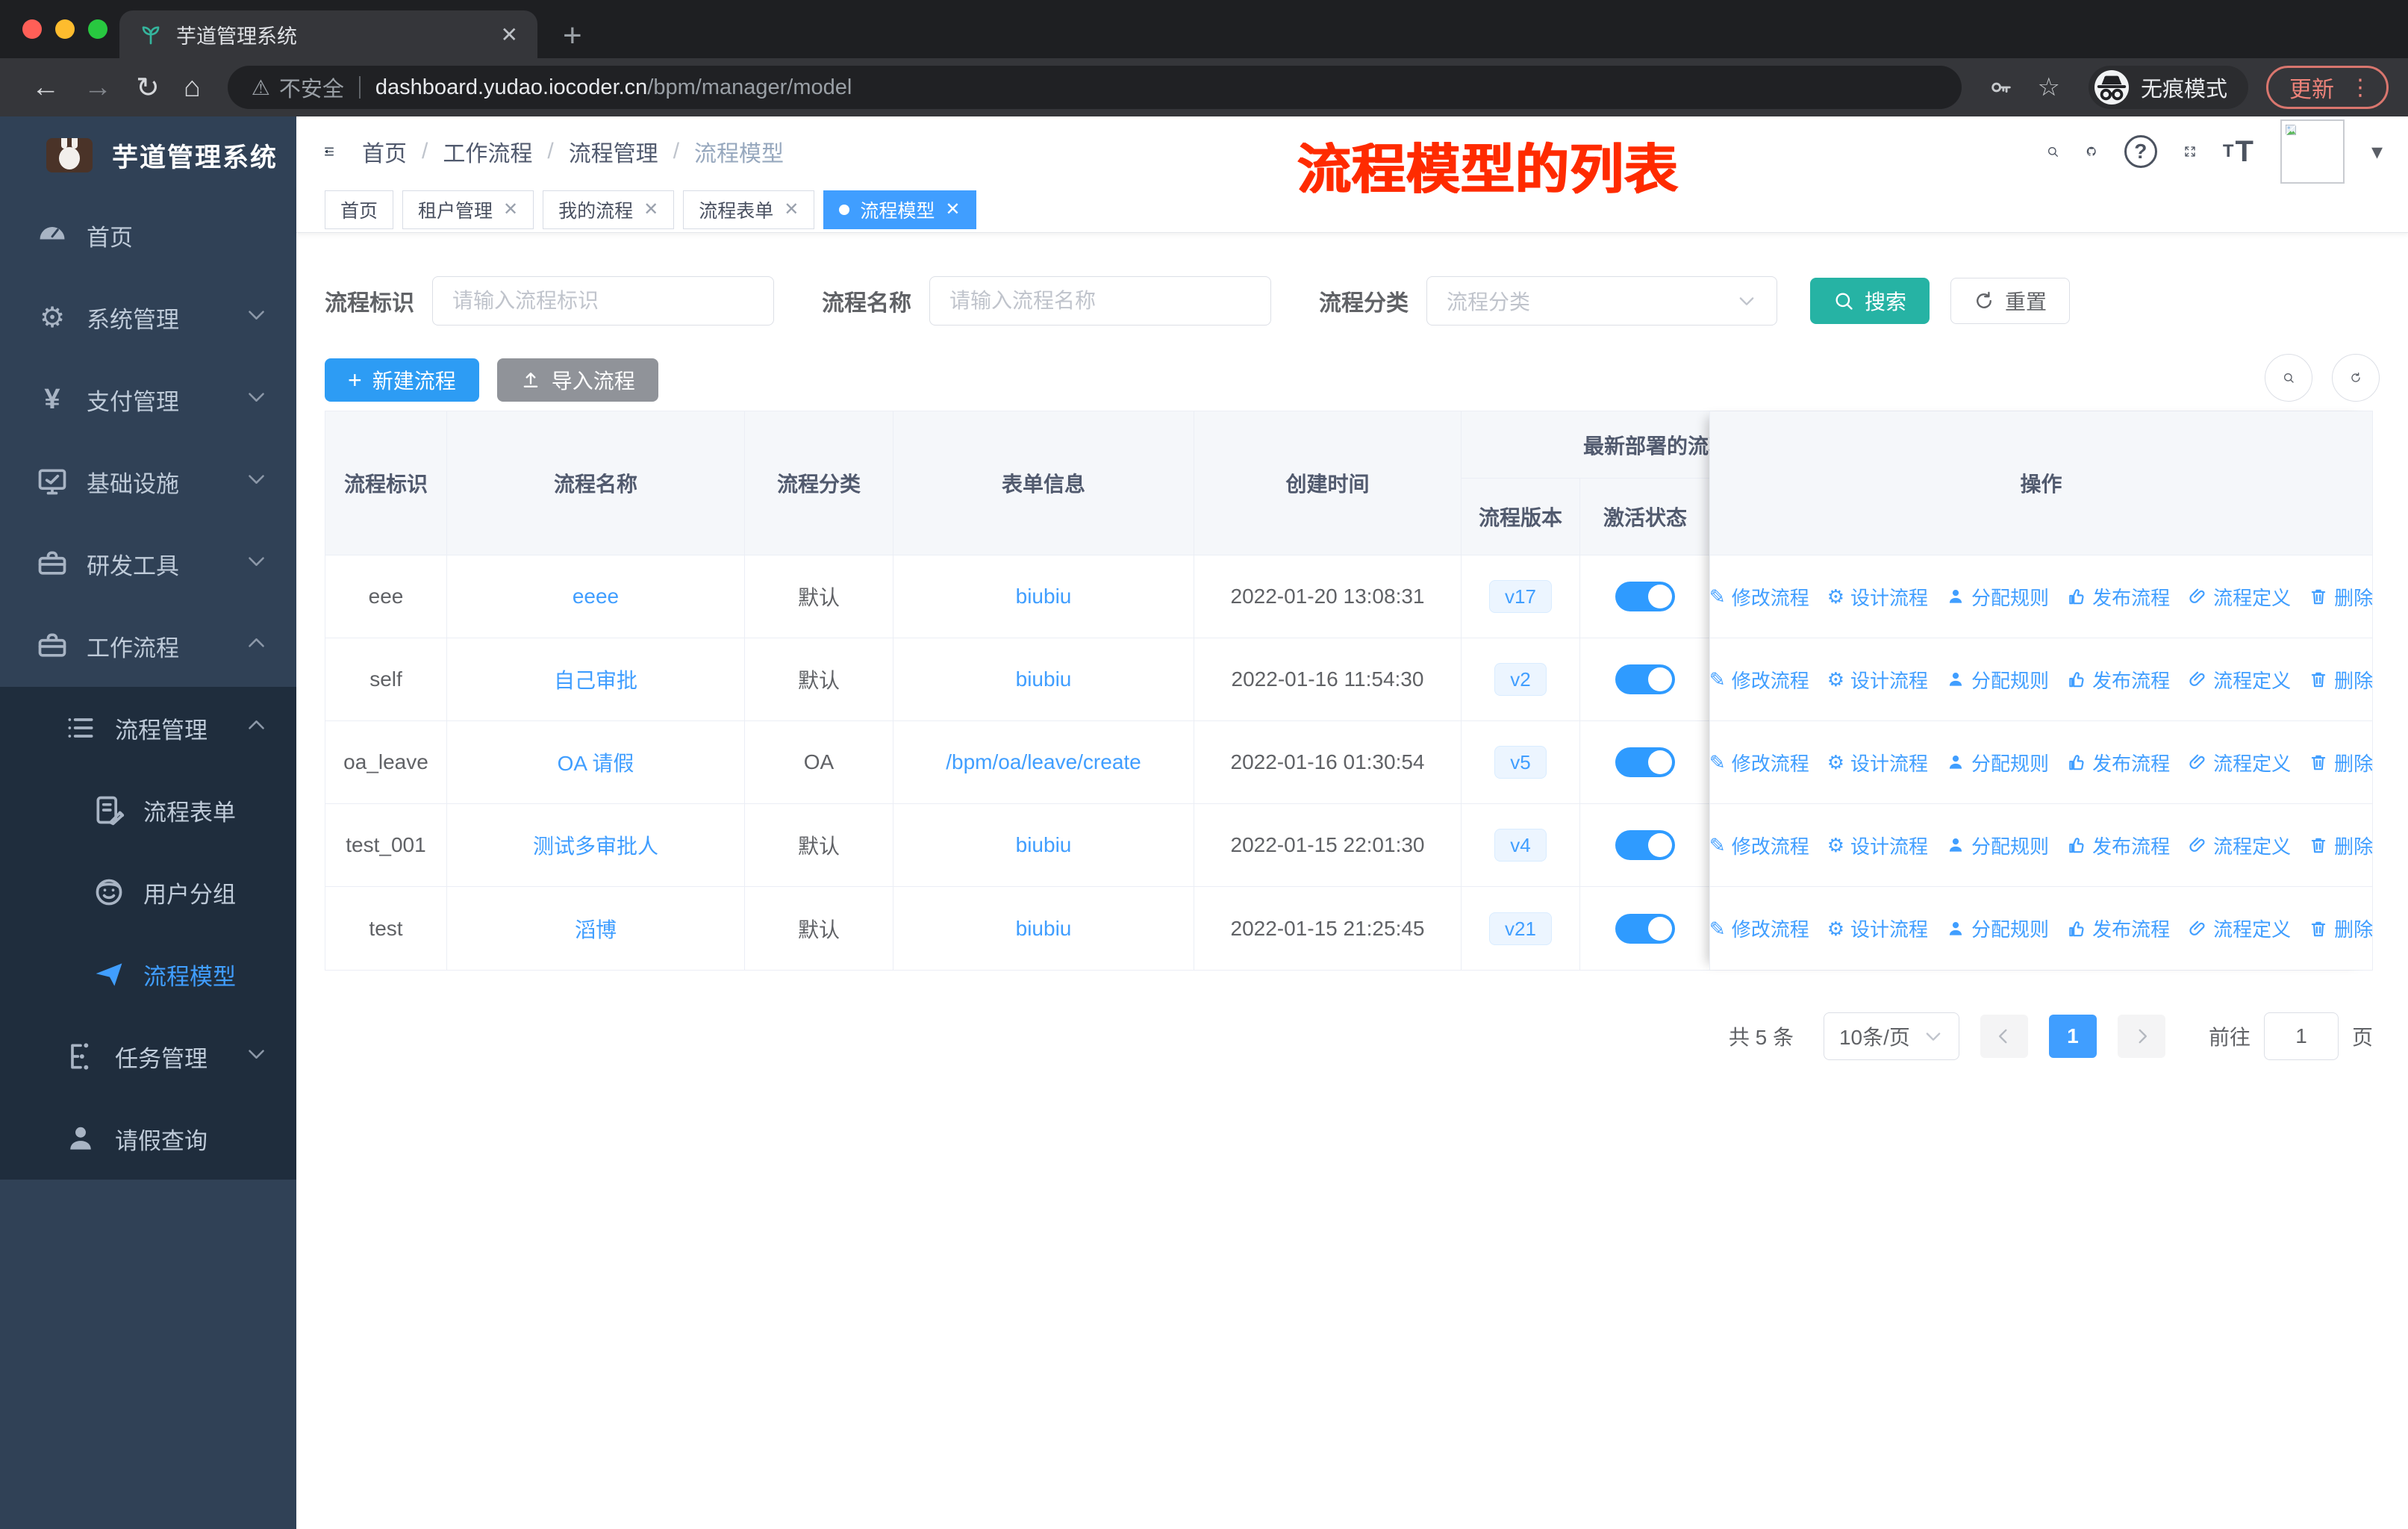 This screenshot has height=1529, width=2408. What do you see at coordinates (148, 728) in the screenshot?
I see `sidebar-item-process-mgmt: 流程管理` at bounding box center [148, 728].